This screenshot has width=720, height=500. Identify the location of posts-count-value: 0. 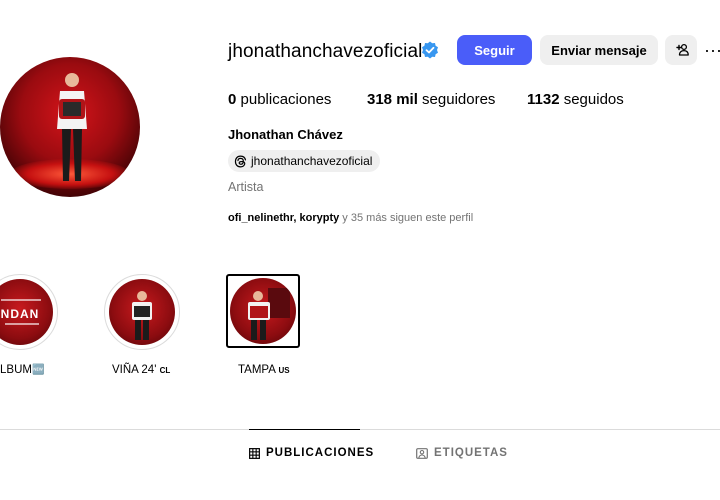
(232, 99).